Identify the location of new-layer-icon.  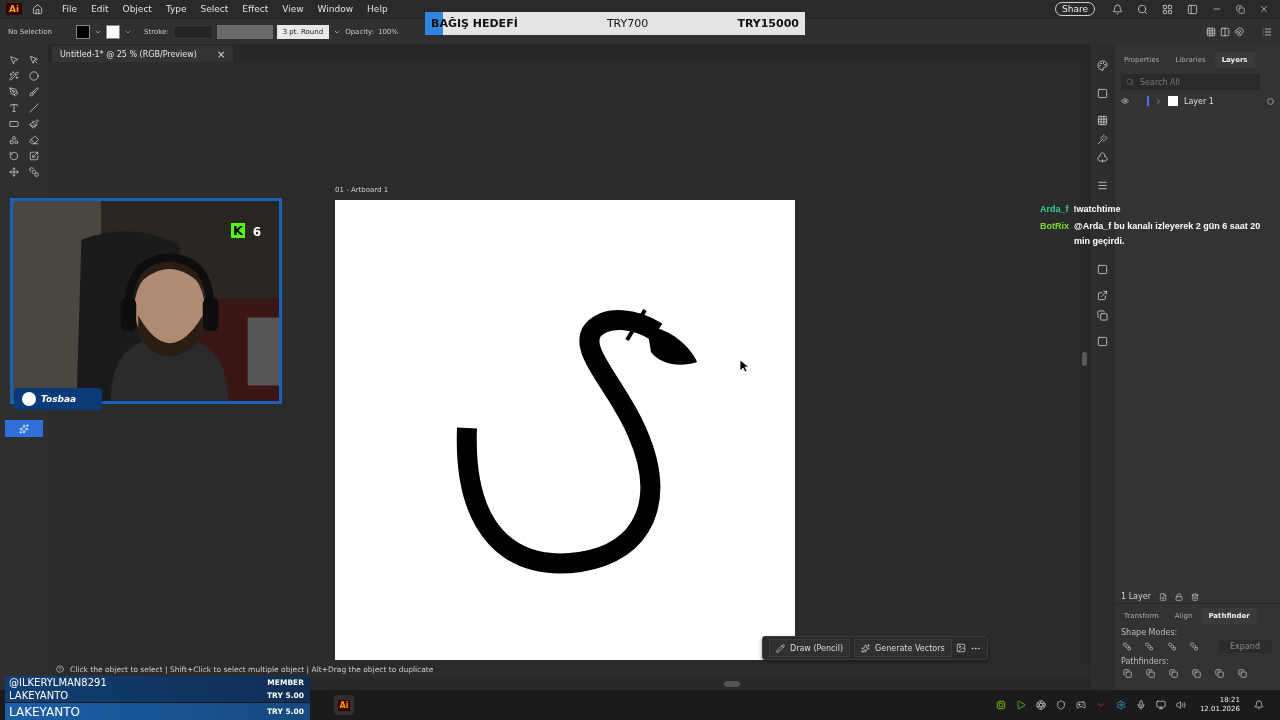
(1162, 596).